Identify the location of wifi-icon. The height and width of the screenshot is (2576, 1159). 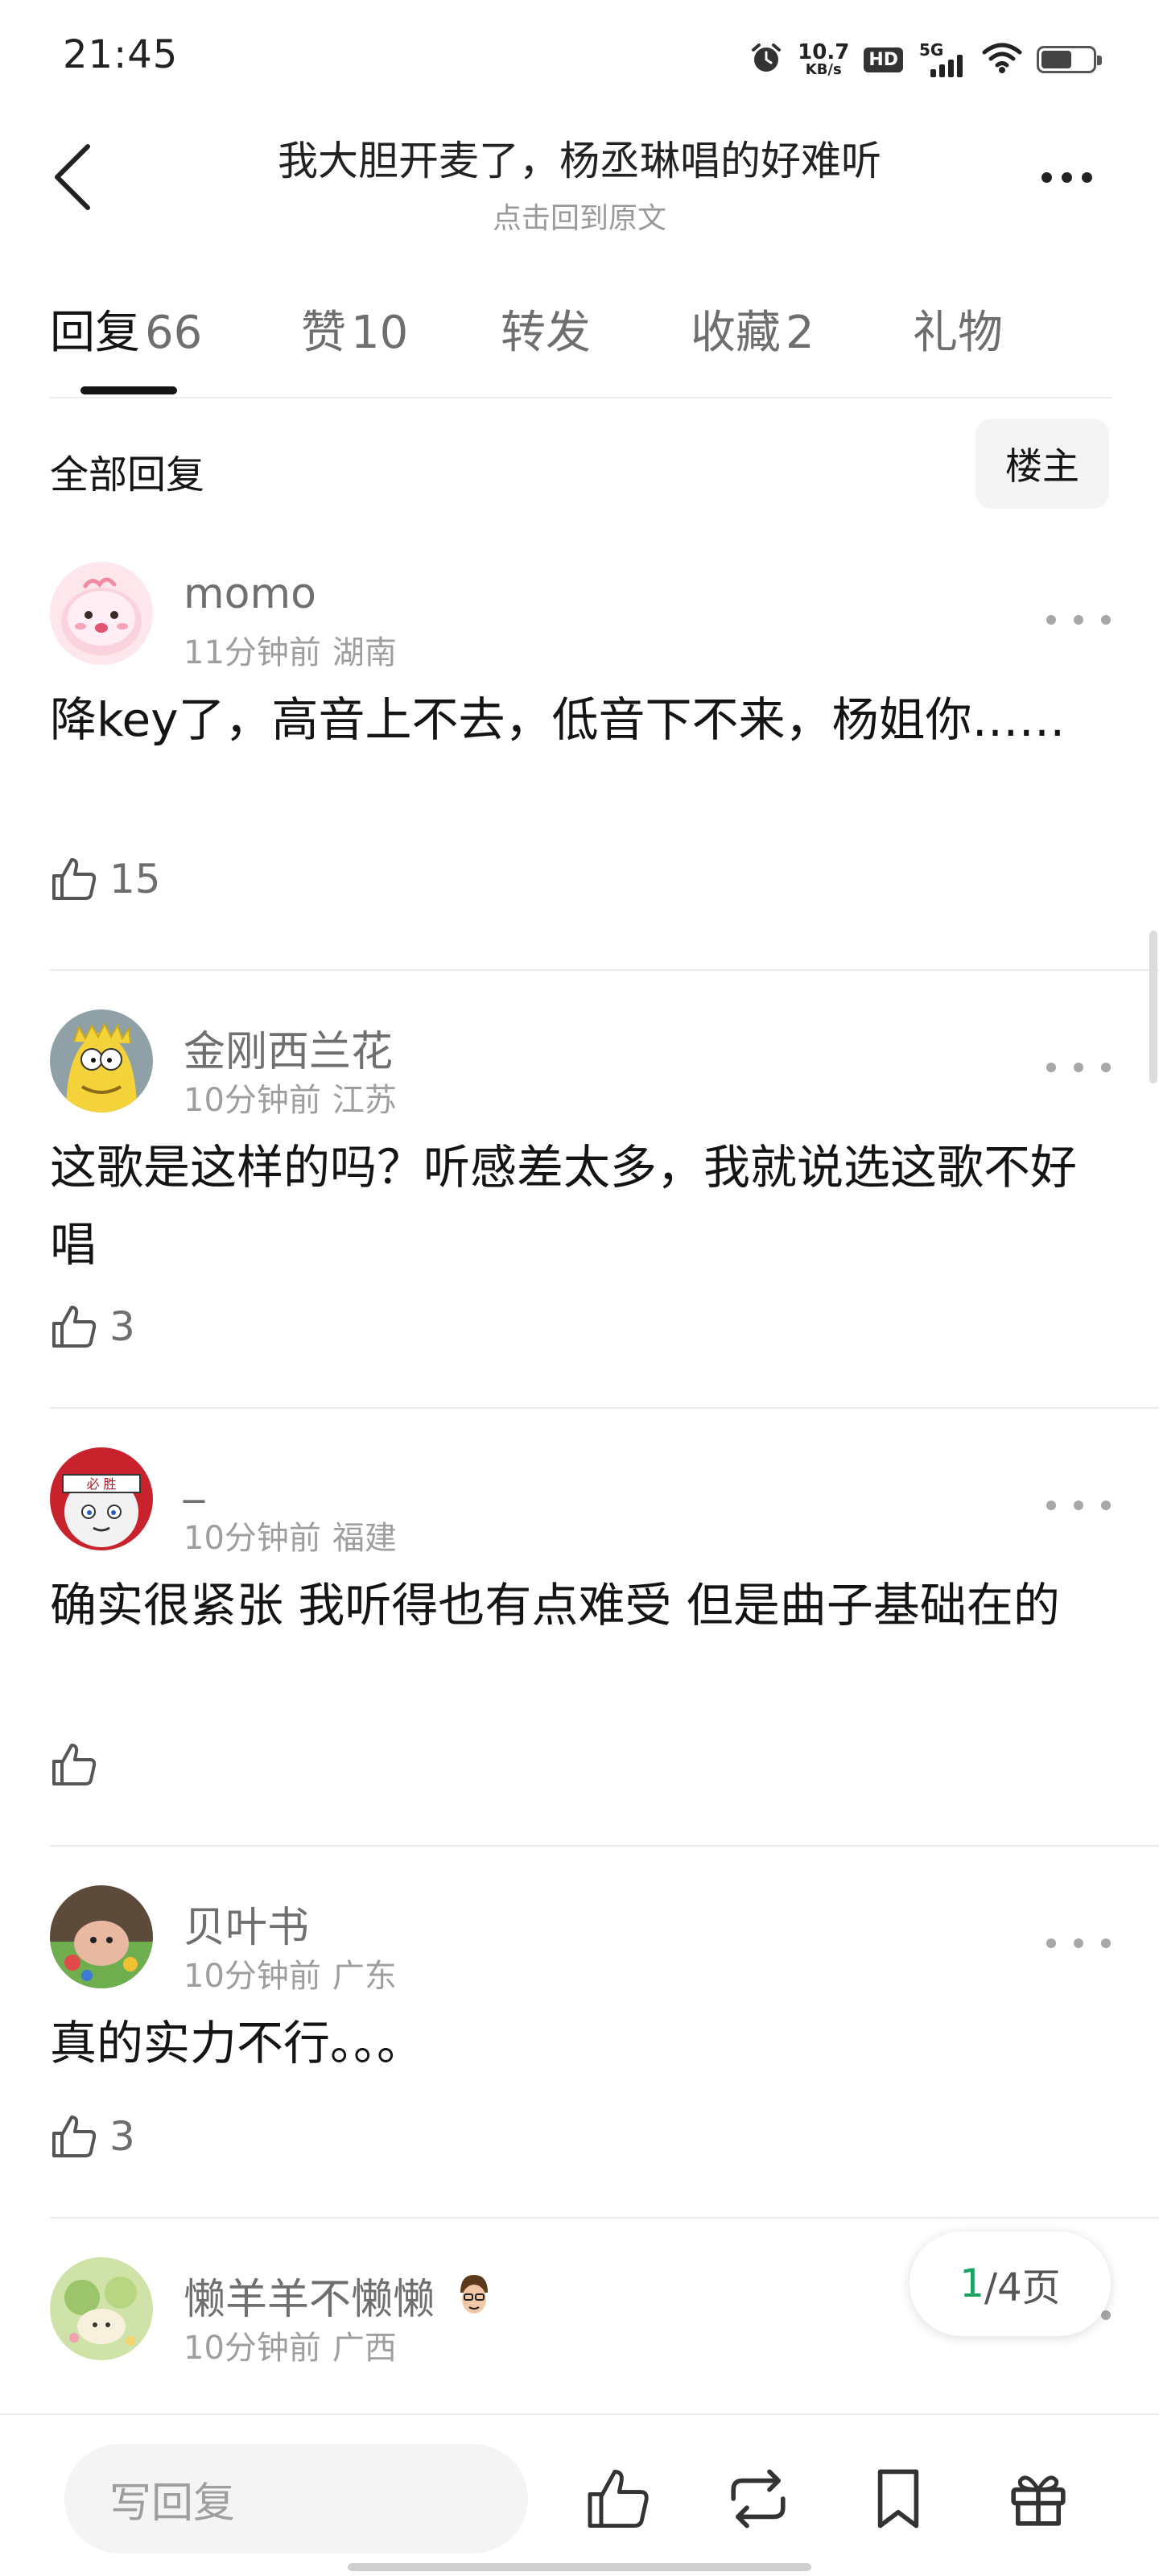
(1002, 59).